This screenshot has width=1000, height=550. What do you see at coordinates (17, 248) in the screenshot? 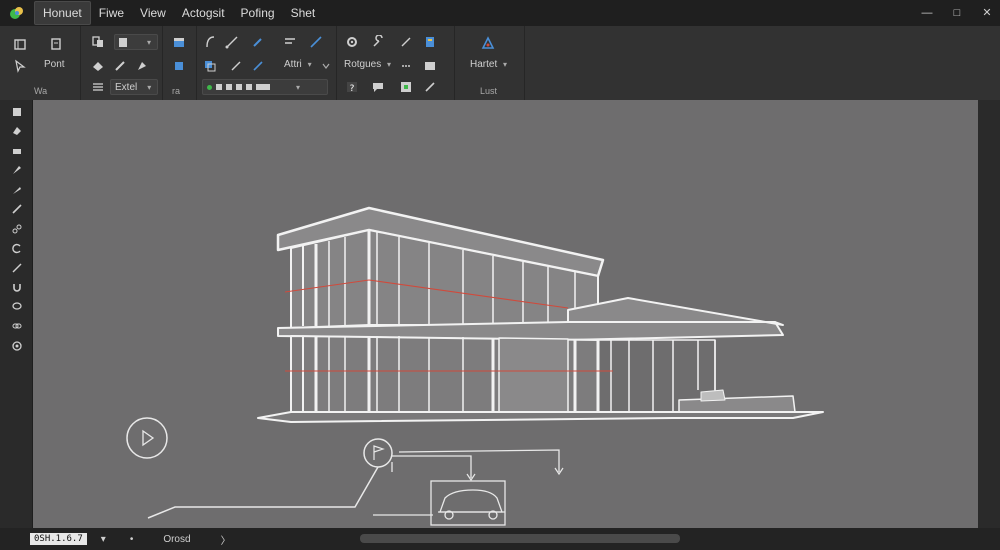
I see `rotate-tool-icon` at bounding box center [17, 248].